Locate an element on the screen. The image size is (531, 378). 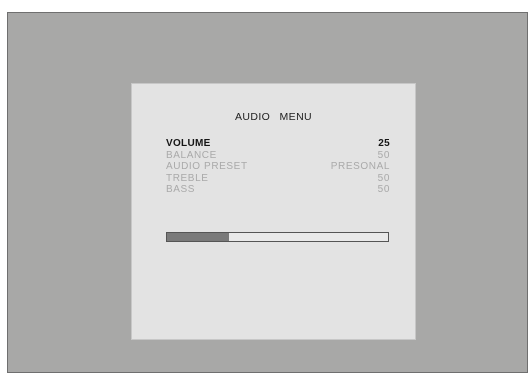
menu-item-label: BALANCE is located at coordinates (191, 155).